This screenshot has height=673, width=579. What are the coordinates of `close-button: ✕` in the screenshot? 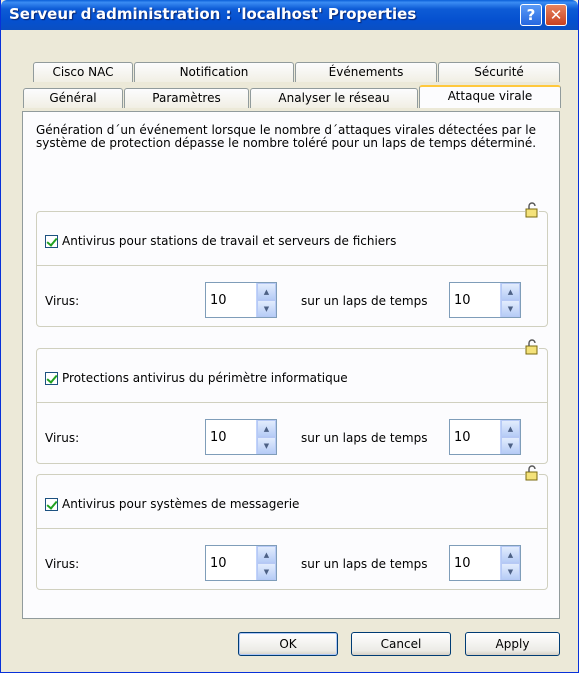 It's located at (556, 15).